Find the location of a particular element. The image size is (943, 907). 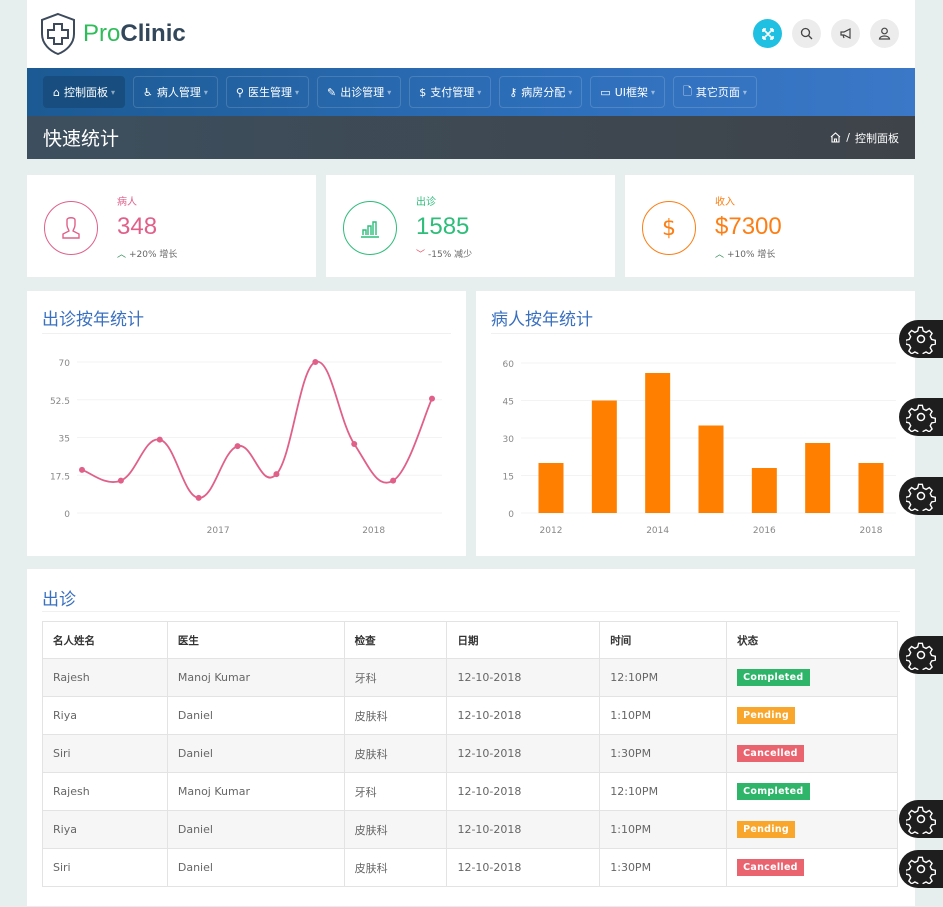

cell-time: 1:10PM is located at coordinates (663, 829).